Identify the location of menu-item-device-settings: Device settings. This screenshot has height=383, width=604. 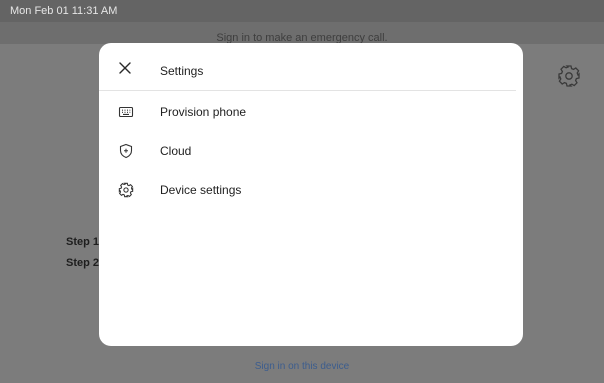
(311, 190).